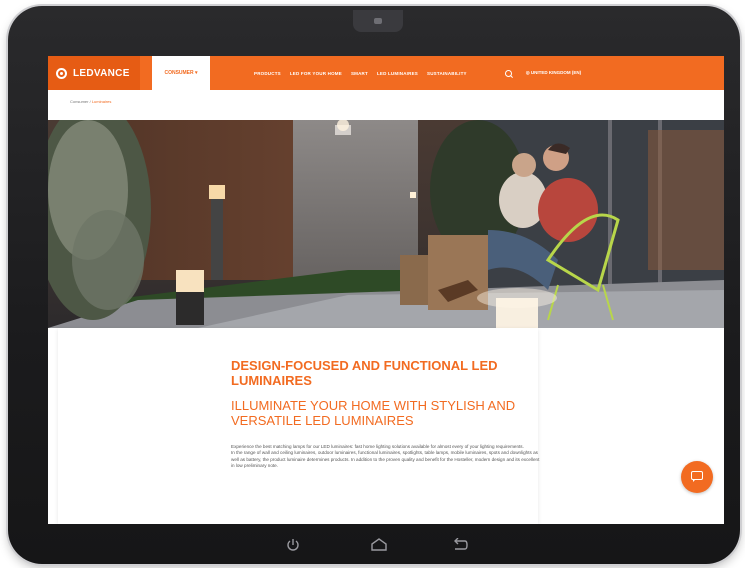 This screenshot has width=745, height=568. What do you see at coordinates (460, 545) in the screenshot?
I see `back-icon` at bounding box center [460, 545].